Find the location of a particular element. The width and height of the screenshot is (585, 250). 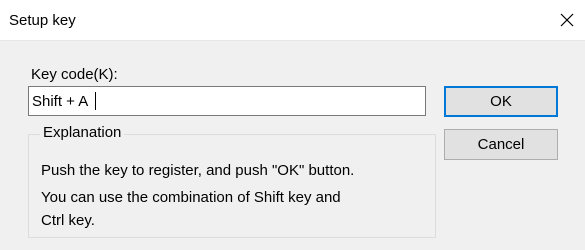

ok-button: OK is located at coordinates (501, 101).